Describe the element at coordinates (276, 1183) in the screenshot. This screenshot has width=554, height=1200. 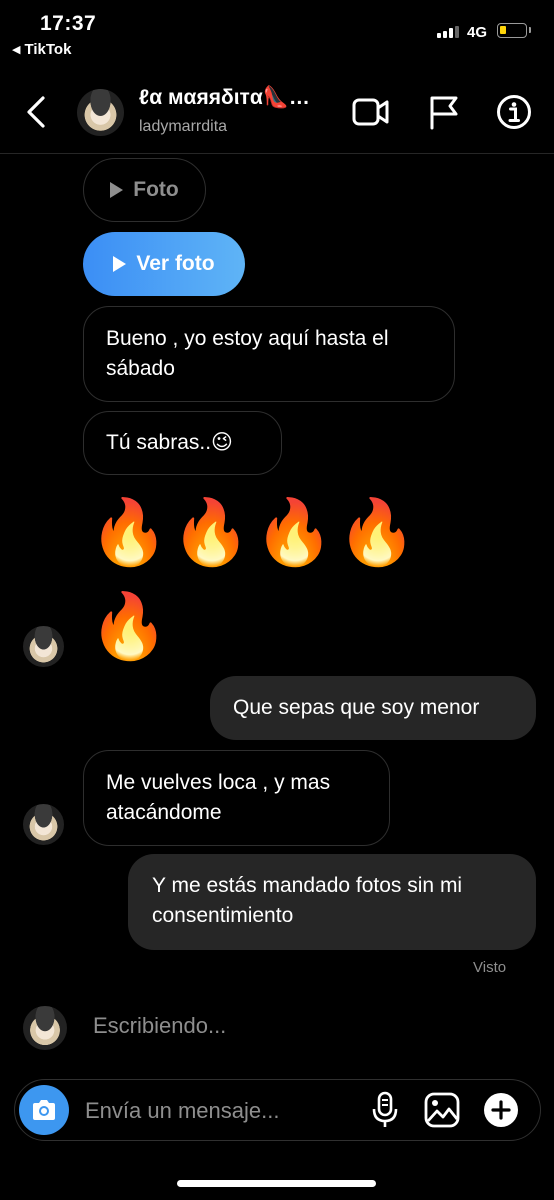
I see `home-indicator` at that location.